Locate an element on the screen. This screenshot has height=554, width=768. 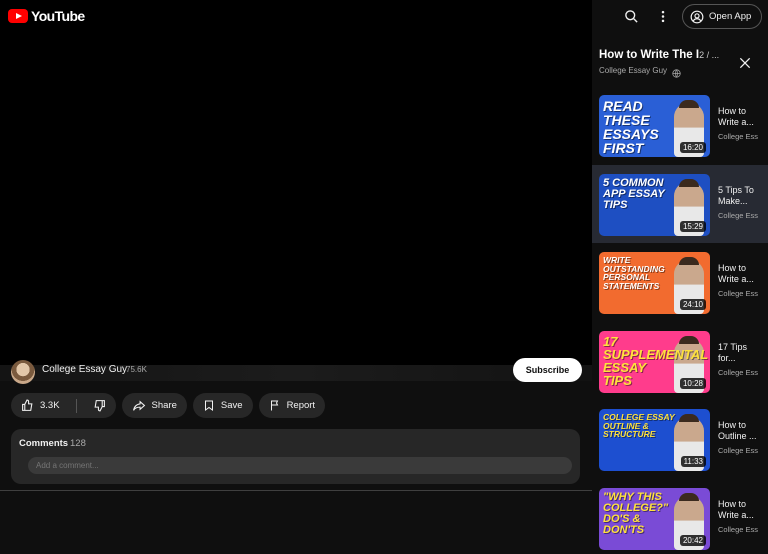
open-app-label: Open App is located at coordinates (730, 16).